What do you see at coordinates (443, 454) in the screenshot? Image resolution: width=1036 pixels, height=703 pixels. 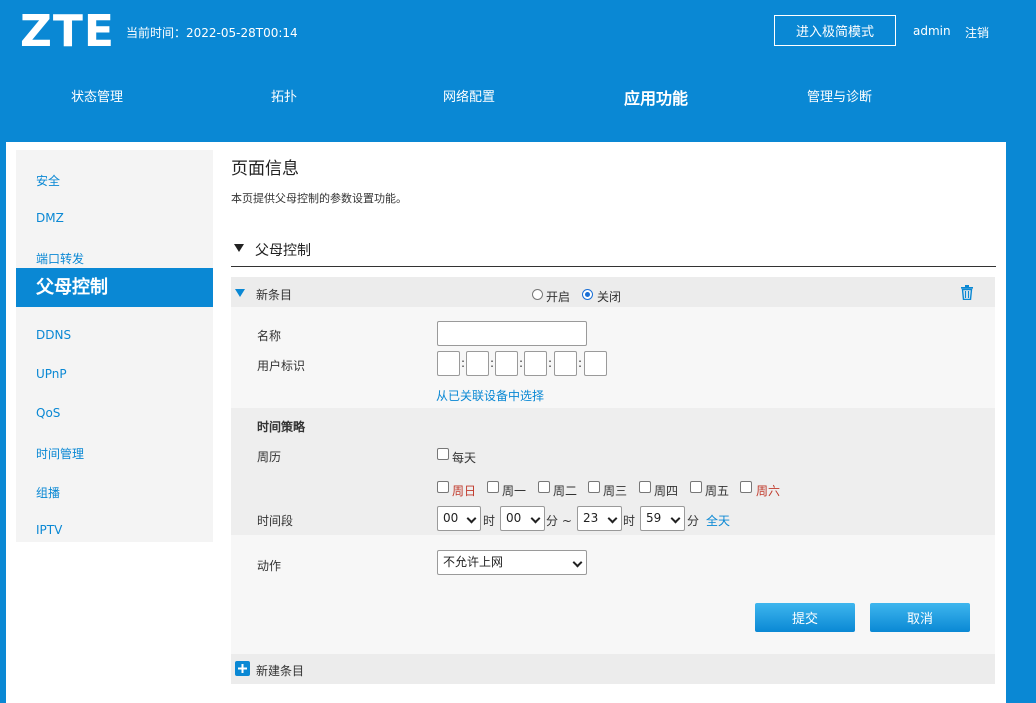 I see `checkbox-every-day` at bounding box center [443, 454].